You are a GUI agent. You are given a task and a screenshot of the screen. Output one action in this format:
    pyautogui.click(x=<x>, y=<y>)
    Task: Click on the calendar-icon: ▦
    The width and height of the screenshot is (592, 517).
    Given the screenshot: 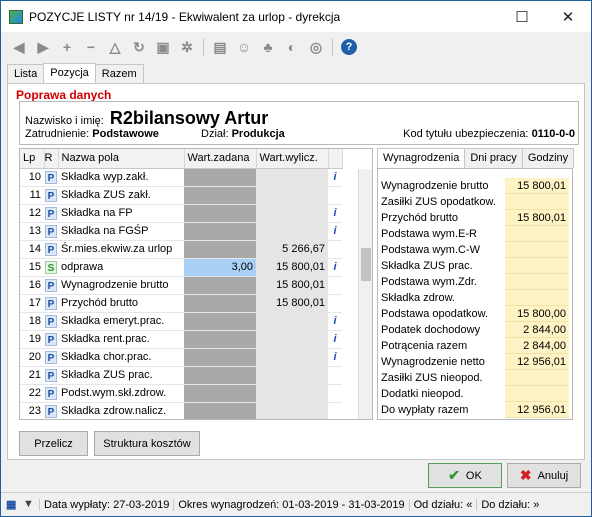 What is the action you would take?
    pyautogui.click(x=13, y=505)
    